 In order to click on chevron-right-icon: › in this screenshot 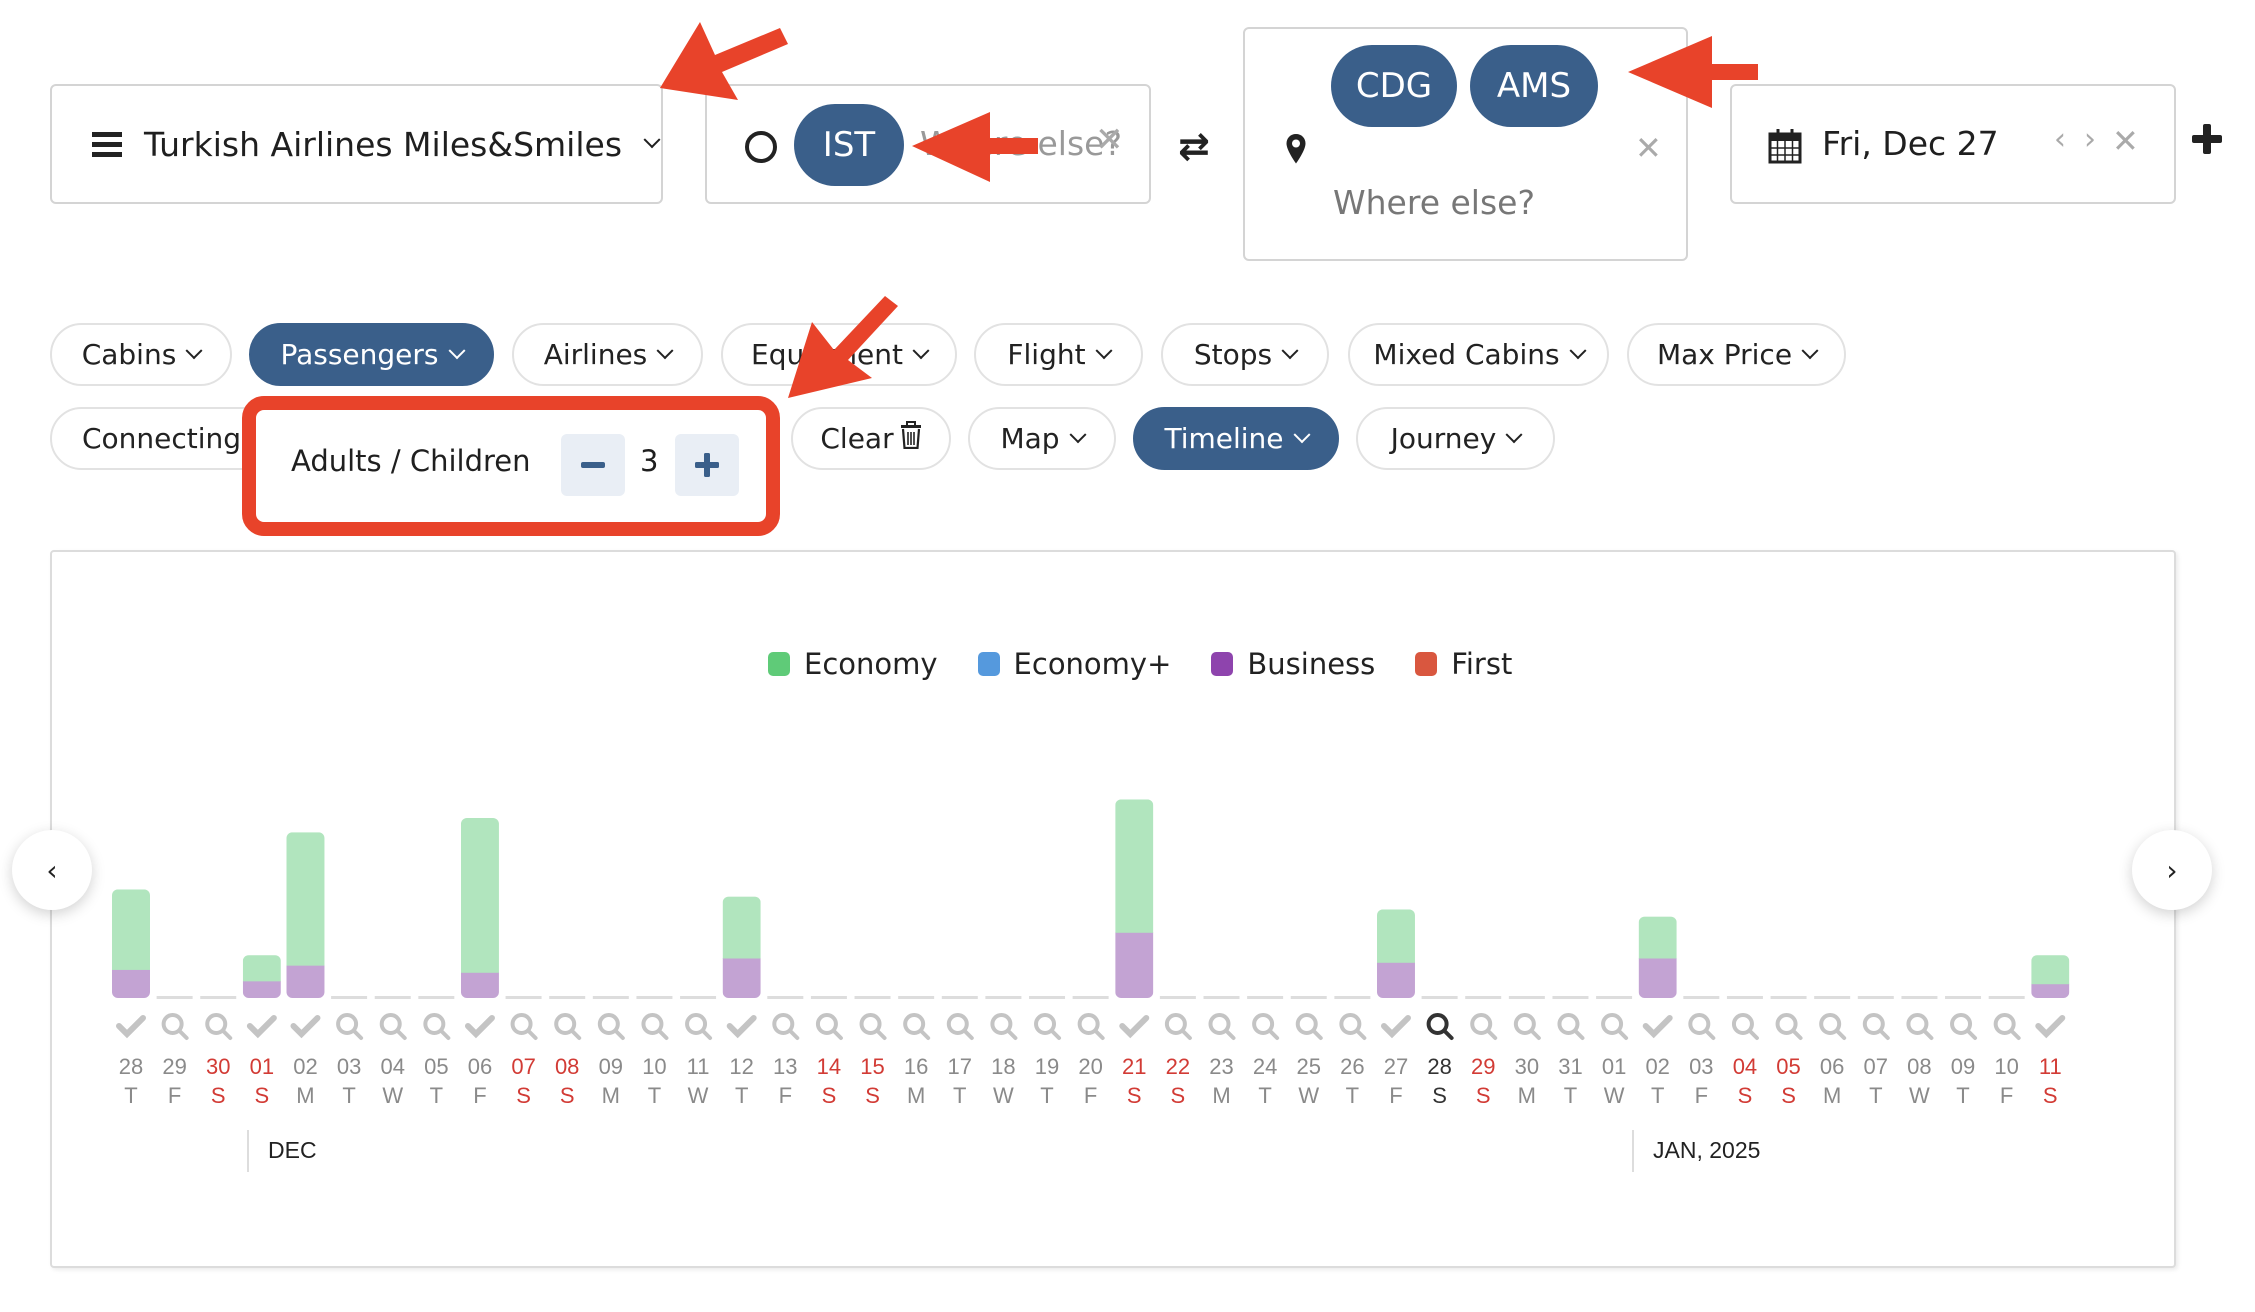, I will do `click(2172, 870)`.